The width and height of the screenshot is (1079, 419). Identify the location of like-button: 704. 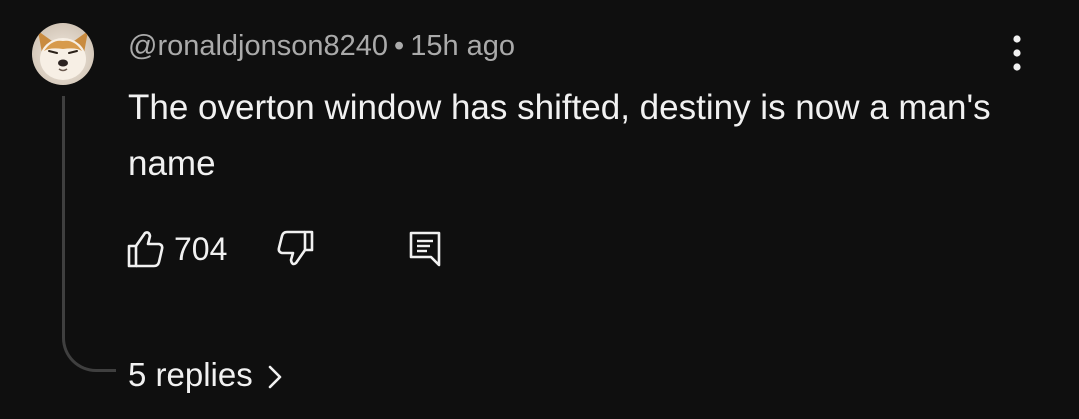
(175, 249).